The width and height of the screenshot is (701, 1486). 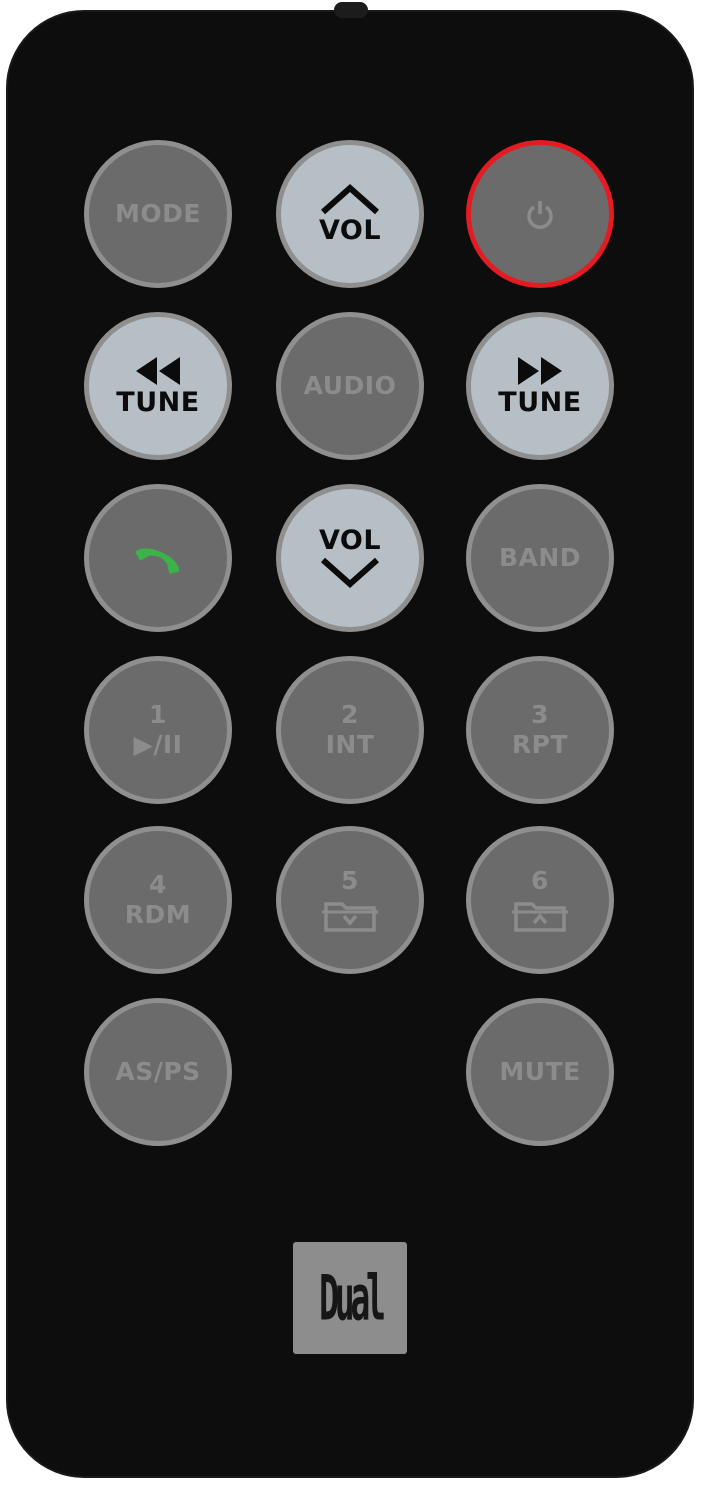 What do you see at coordinates (158, 914) in the screenshot?
I see `random-label: RDM` at bounding box center [158, 914].